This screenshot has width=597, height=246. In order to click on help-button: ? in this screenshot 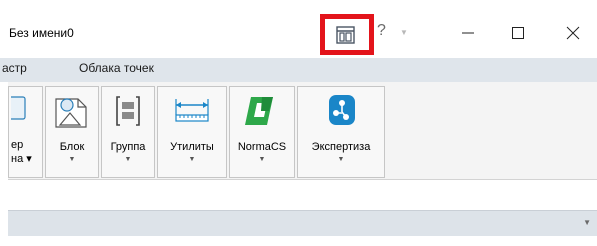, I will do `click(381, 31)`.